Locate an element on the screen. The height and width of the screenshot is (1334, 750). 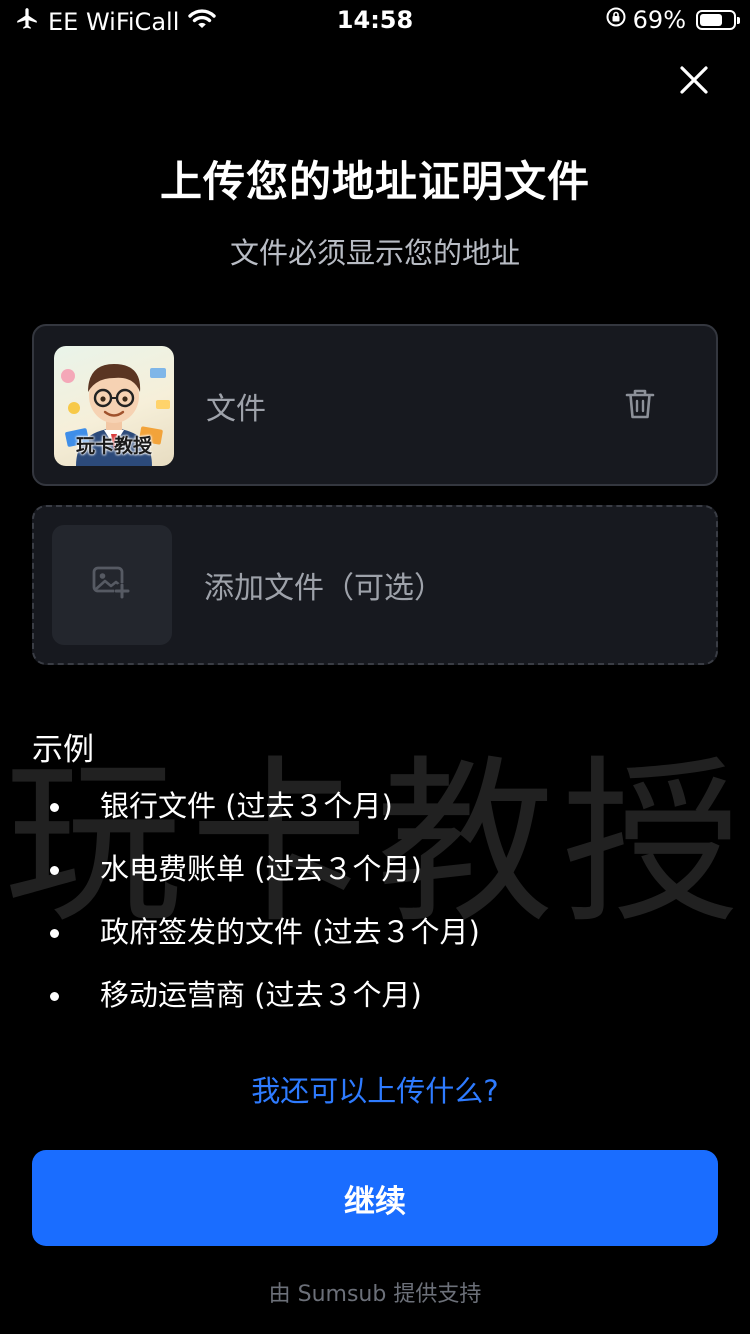
what-else-link: 我还可以上传什么? is located at coordinates (375, 1089).